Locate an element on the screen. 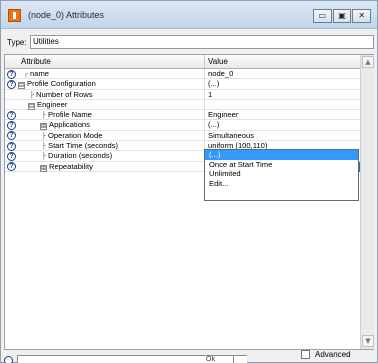 The height and width of the screenshot is (363, 378). advanced-label: Advanced is located at coordinates (333, 354).